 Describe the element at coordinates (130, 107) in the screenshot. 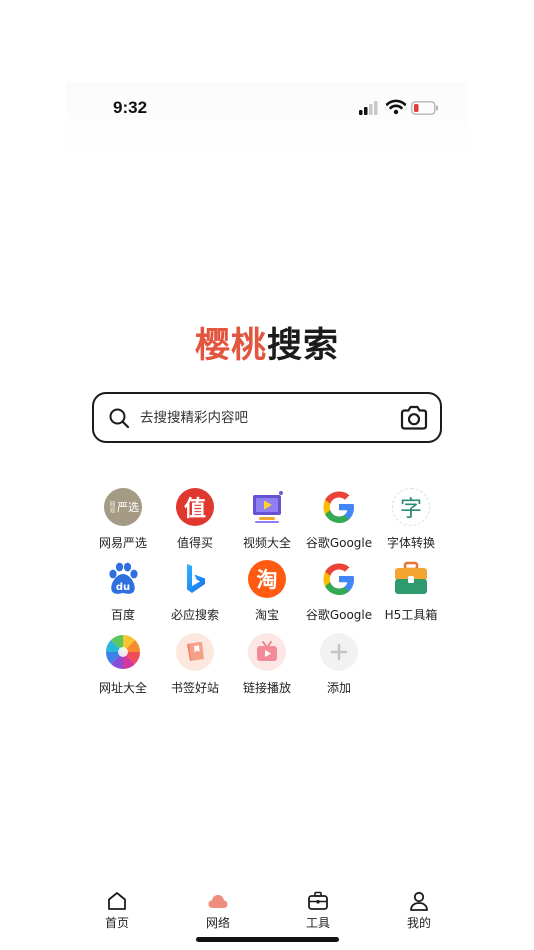

I see `status-time: 9:32` at that location.